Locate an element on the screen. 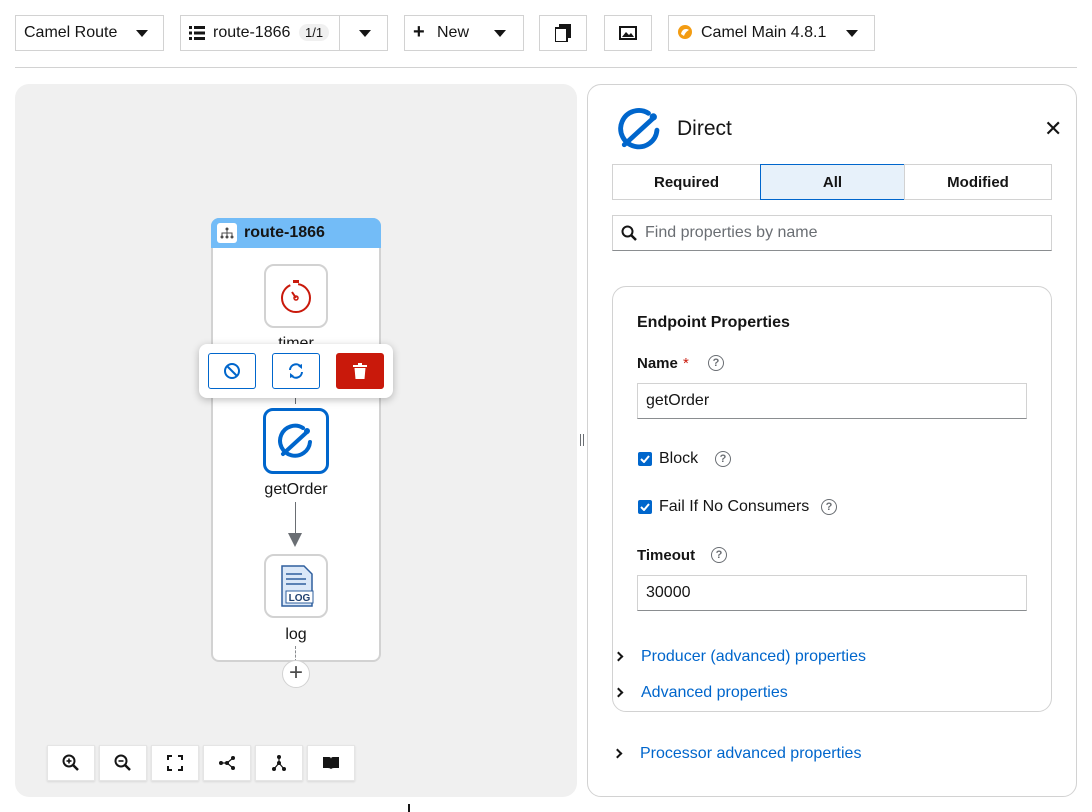 The image size is (1092, 812). camel-icon is located at coordinates (685, 32).